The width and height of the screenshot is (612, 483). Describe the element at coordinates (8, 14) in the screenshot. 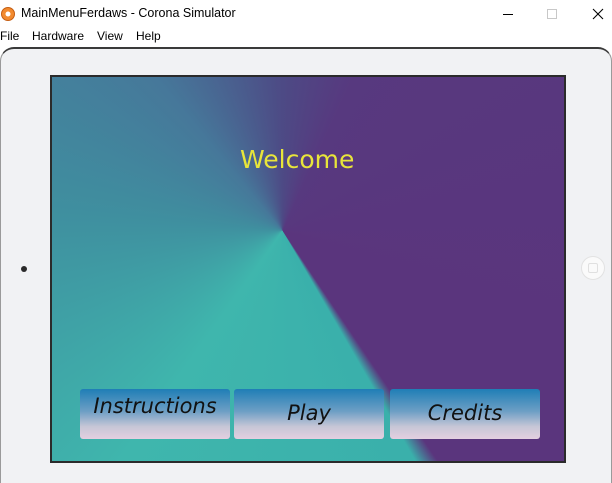

I see `corona-app-icon` at that location.